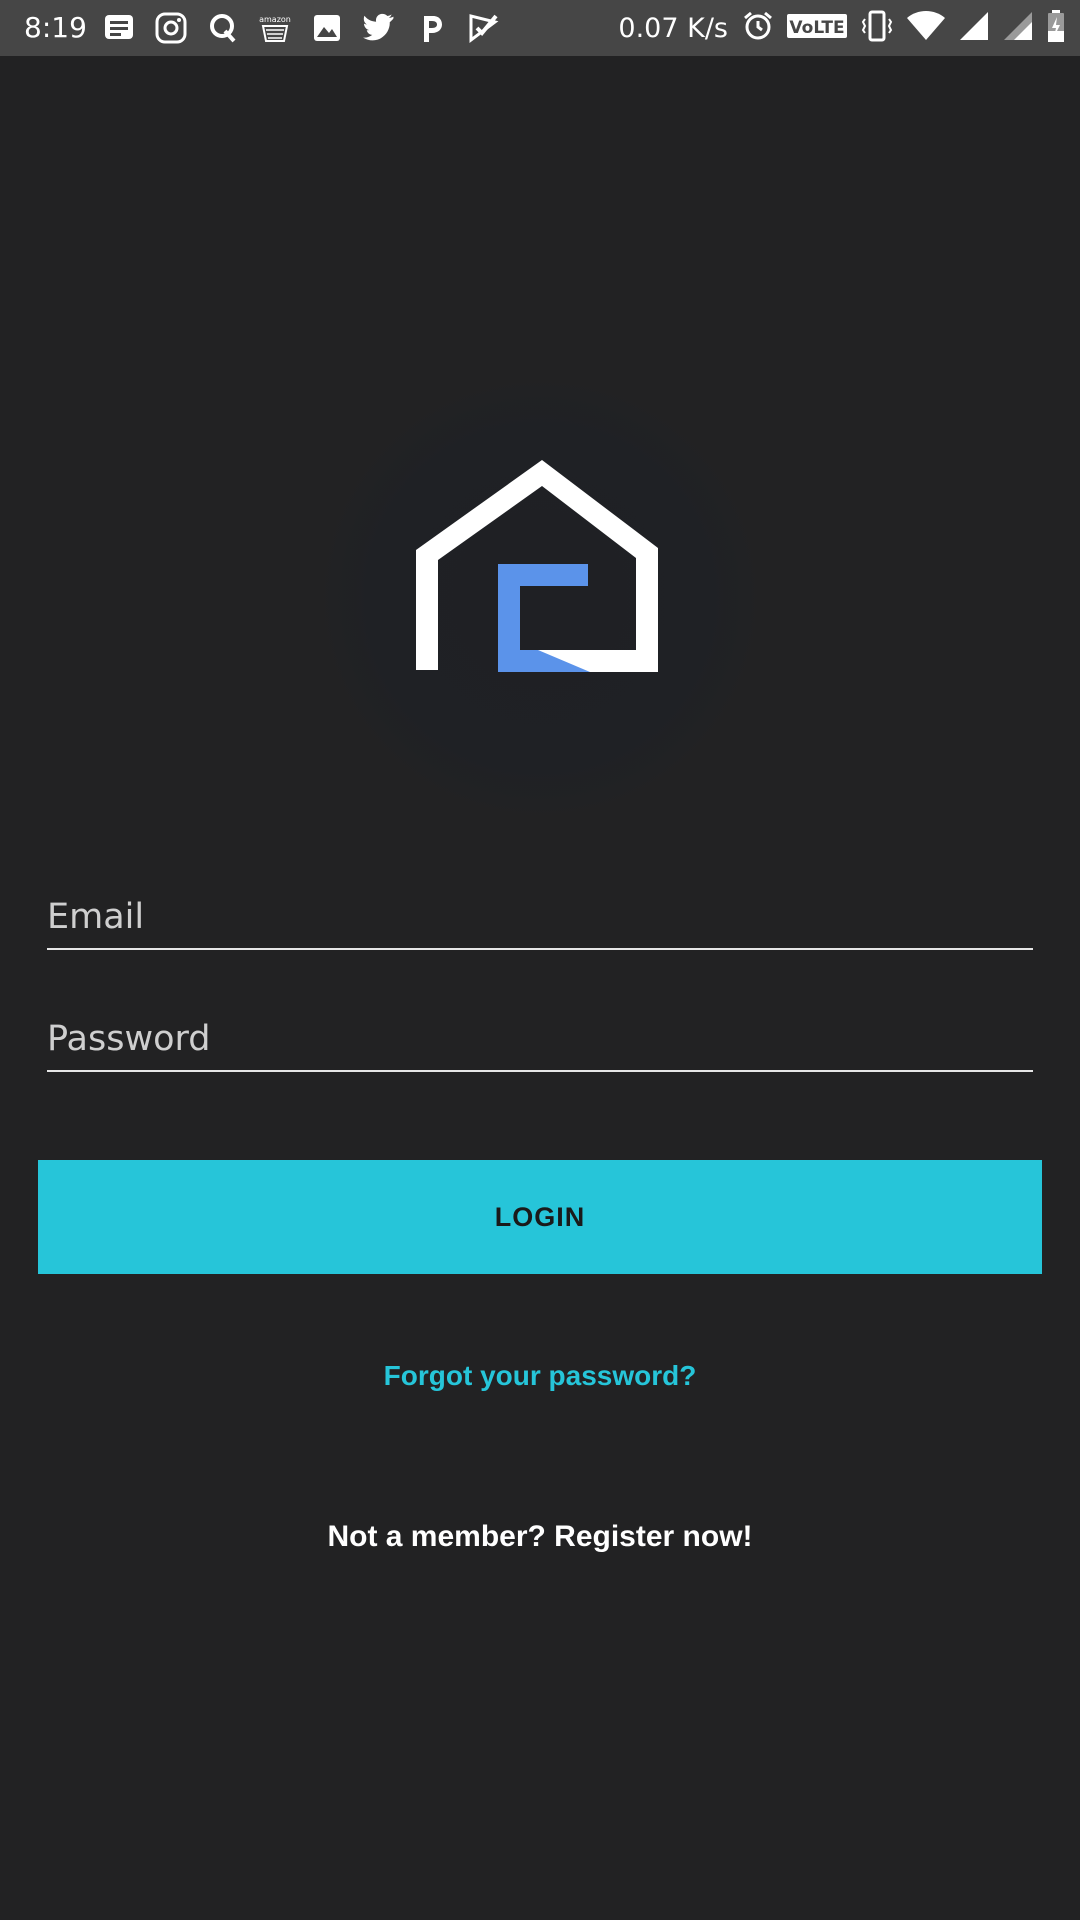 The width and height of the screenshot is (1080, 1920). I want to click on battery-charging-icon, so click(1056, 28).